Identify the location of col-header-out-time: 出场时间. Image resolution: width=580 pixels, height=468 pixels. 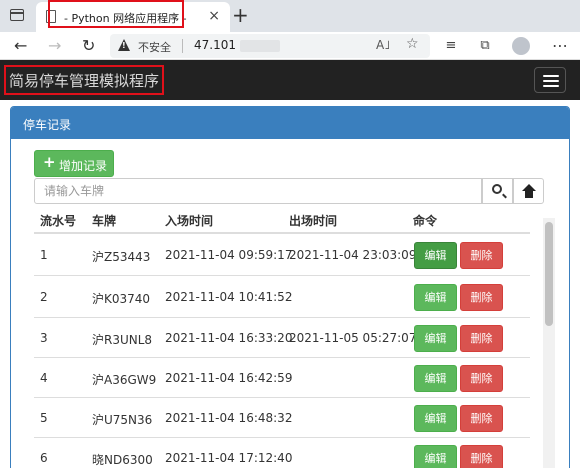
(313, 221).